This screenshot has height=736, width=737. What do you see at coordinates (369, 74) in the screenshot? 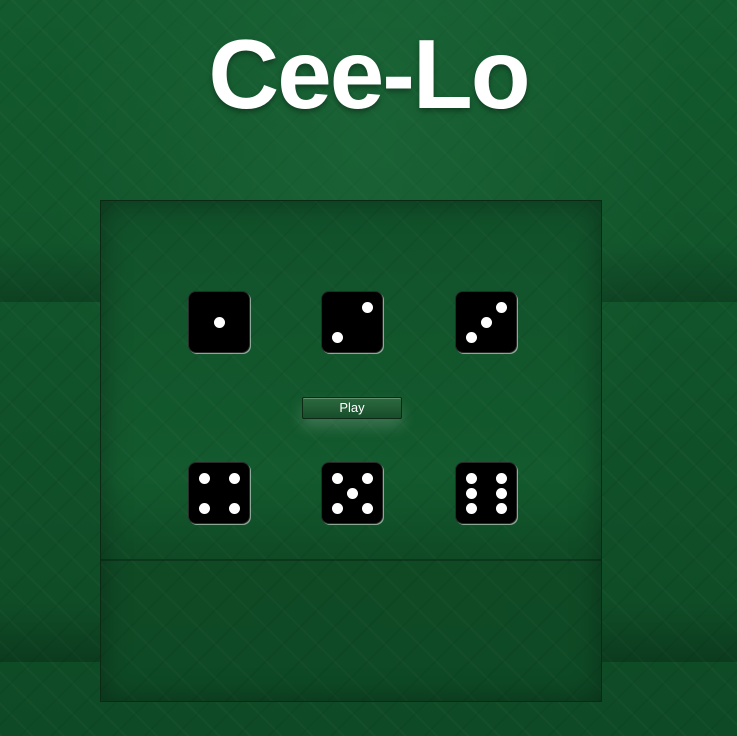
I see `page-title: Cee-Lo` at bounding box center [369, 74].